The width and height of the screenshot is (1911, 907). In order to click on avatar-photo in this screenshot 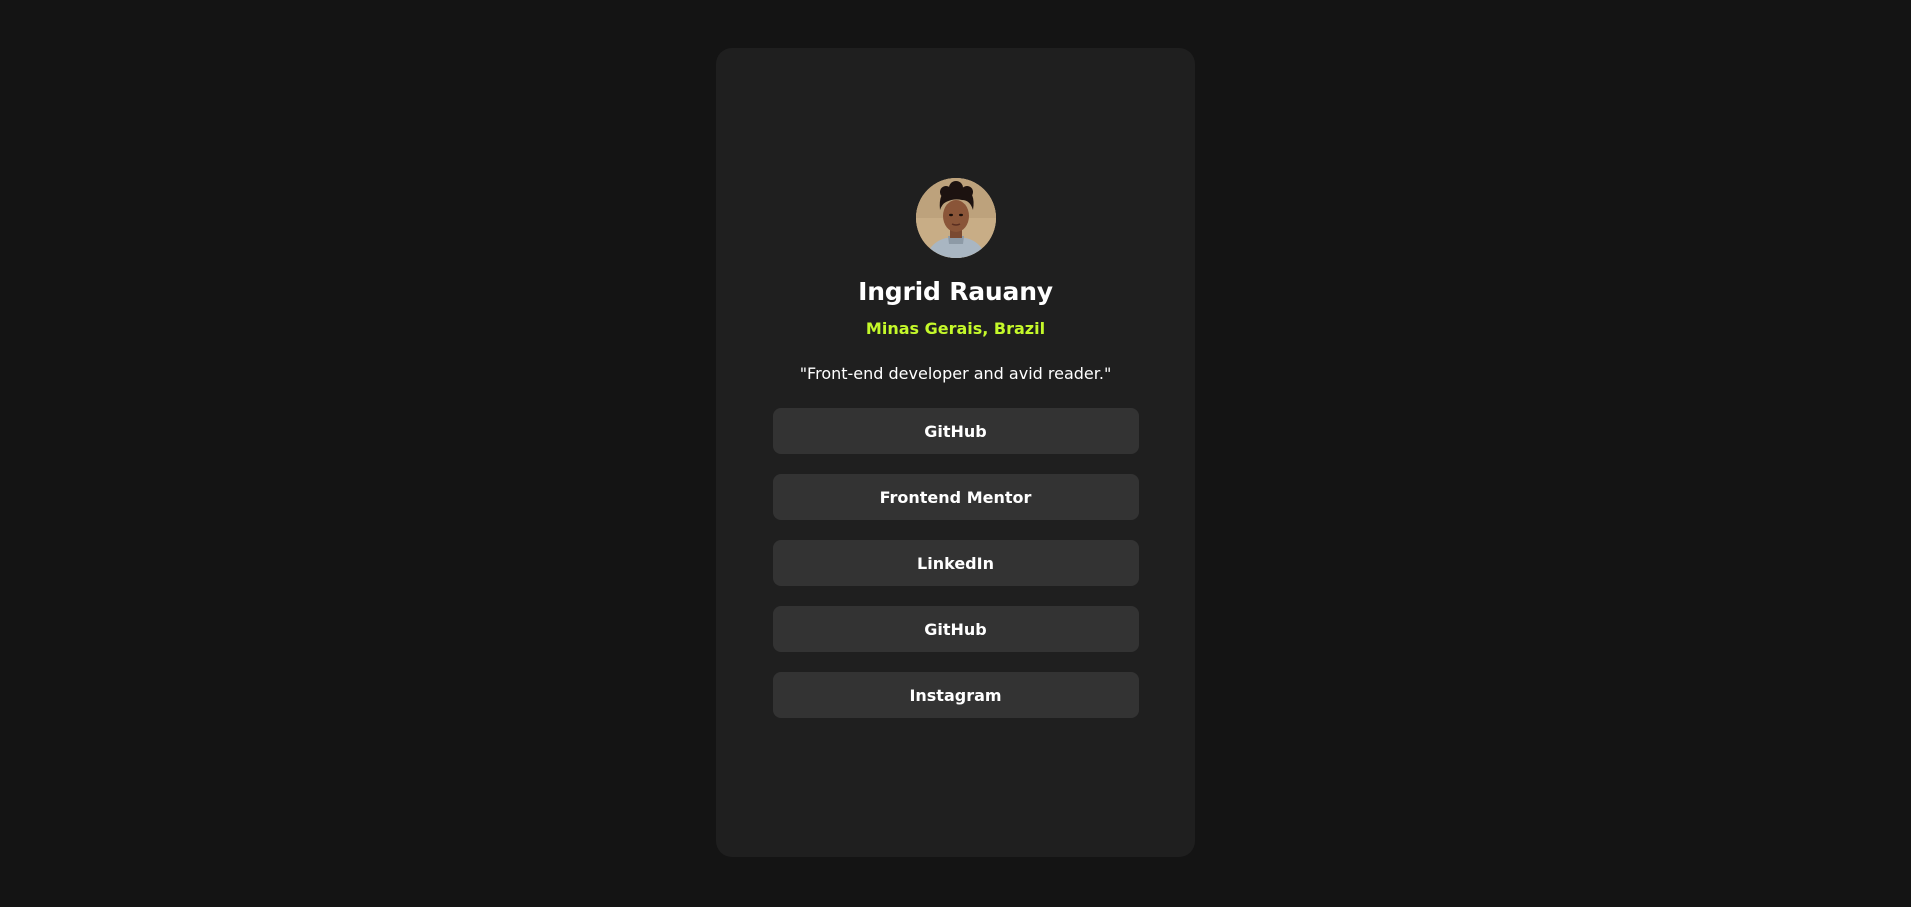, I will do `click(955, 218)`.